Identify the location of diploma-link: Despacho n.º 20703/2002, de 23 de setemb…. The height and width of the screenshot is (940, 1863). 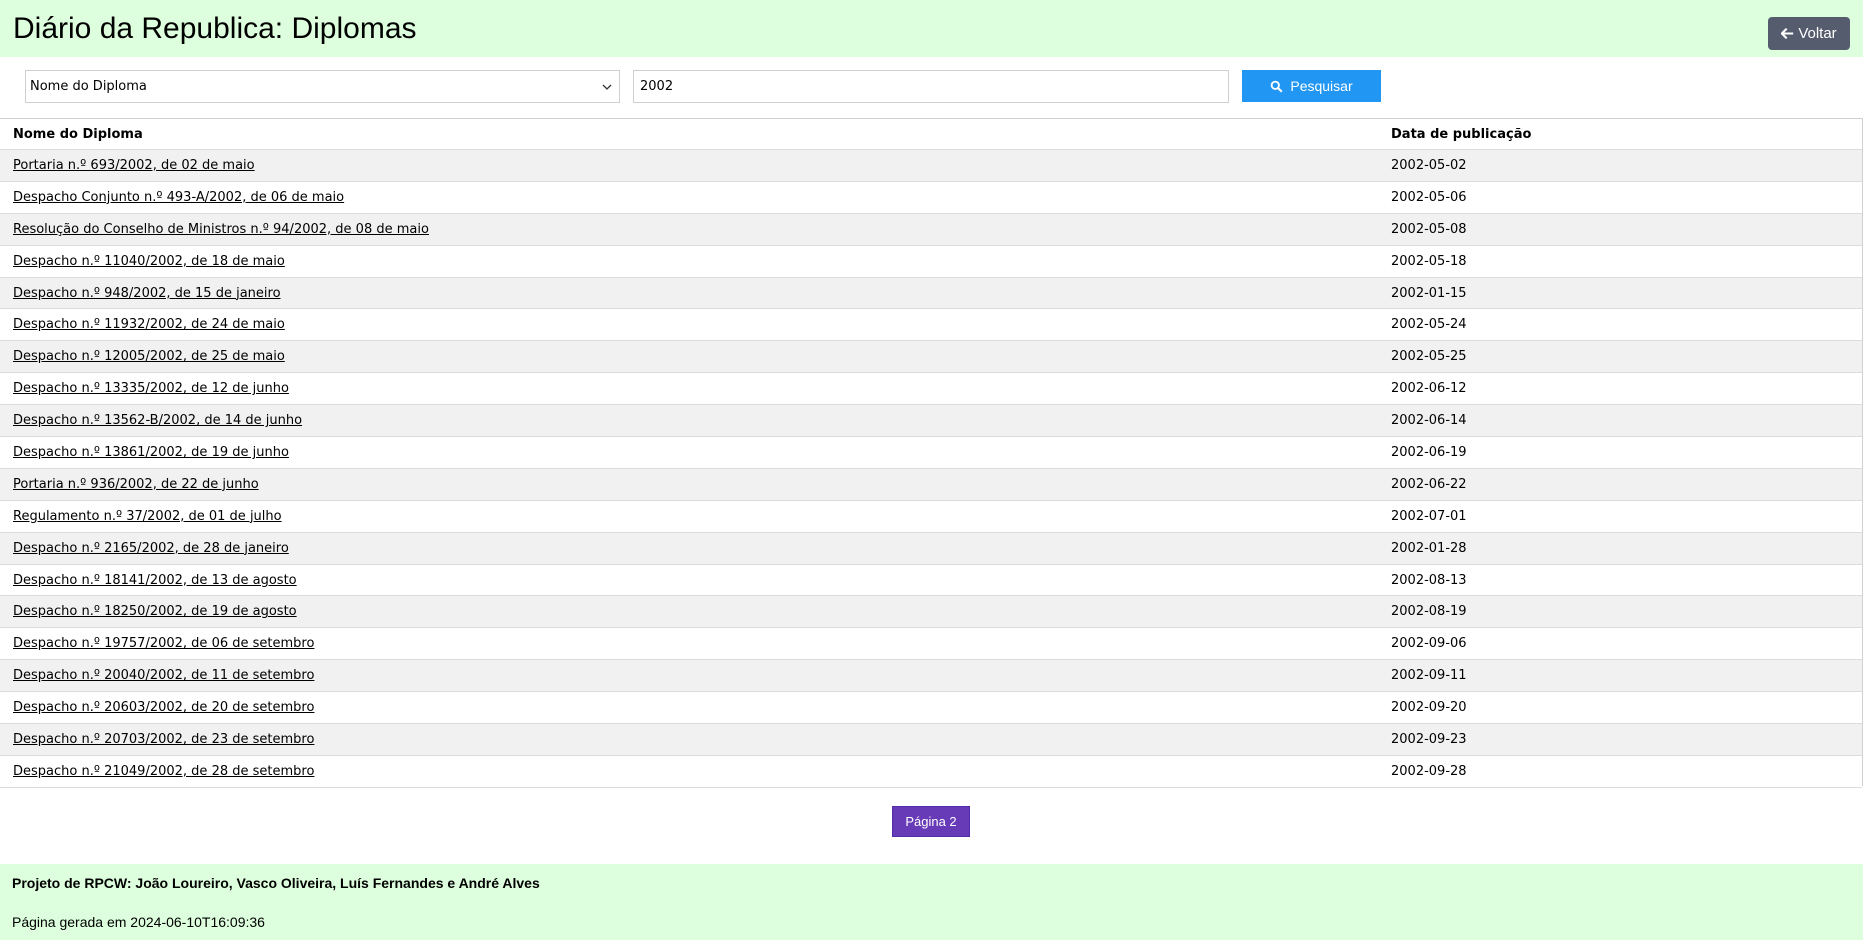
(163, 739).